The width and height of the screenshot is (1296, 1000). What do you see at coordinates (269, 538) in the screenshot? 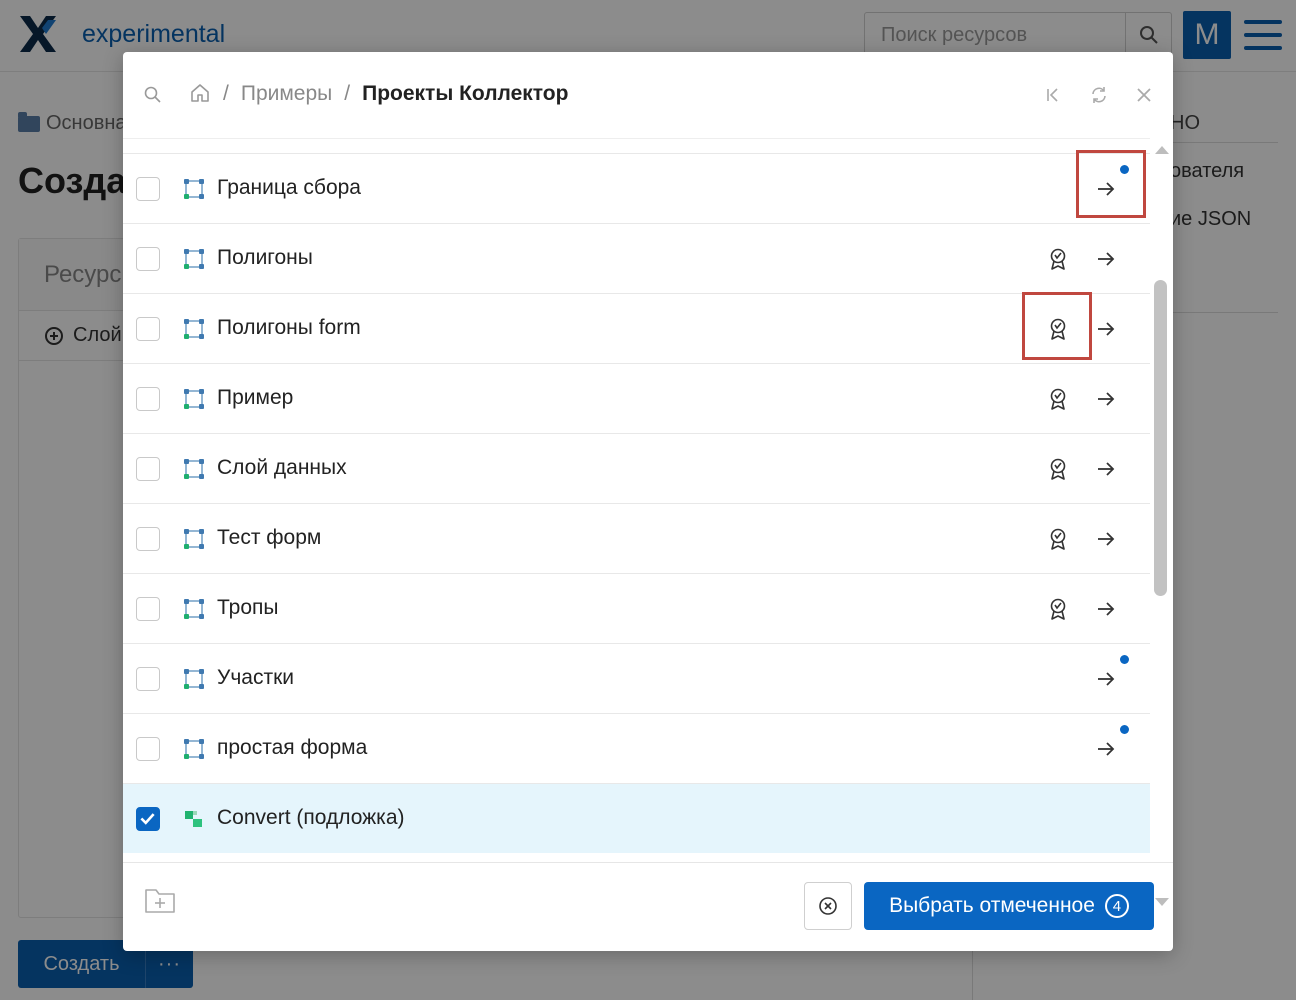
I see `resource-name: Тест форм` at bounding box center [269, 538].